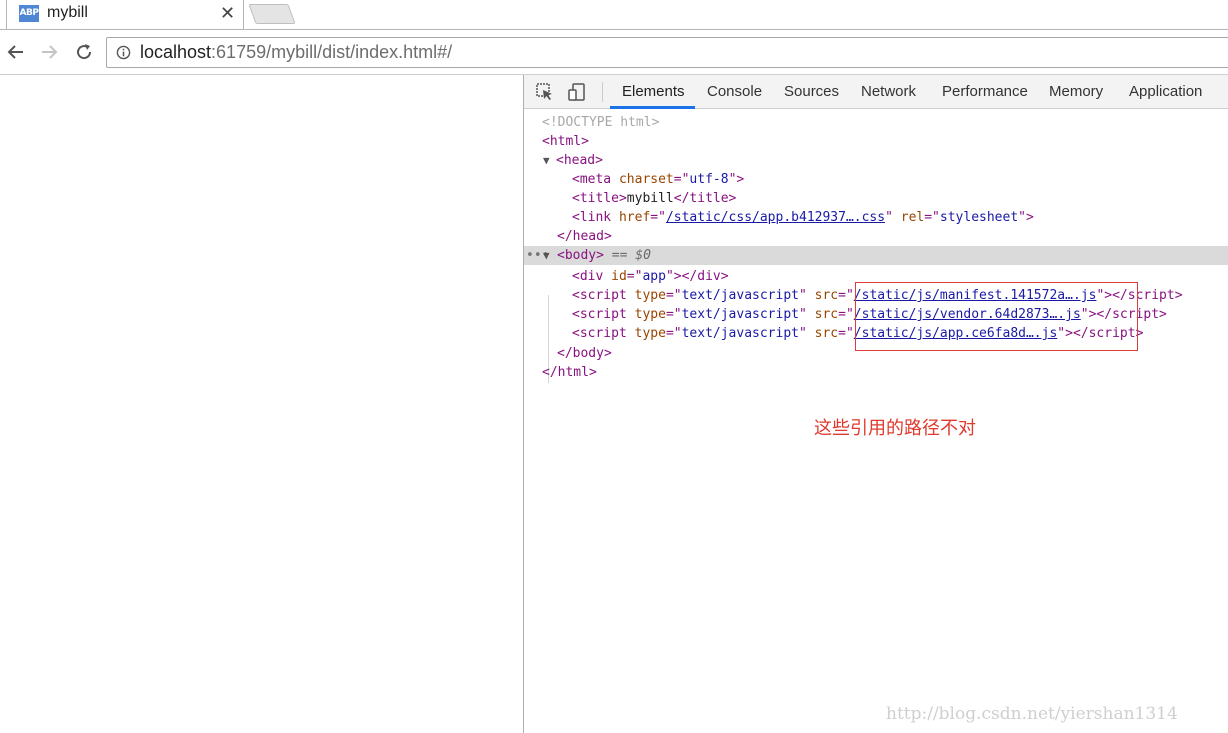 The image size is (1228, 733). Describe the element at coordinates (653, 91) in the screenshot. I see `tab-elements: Elements` at that location.